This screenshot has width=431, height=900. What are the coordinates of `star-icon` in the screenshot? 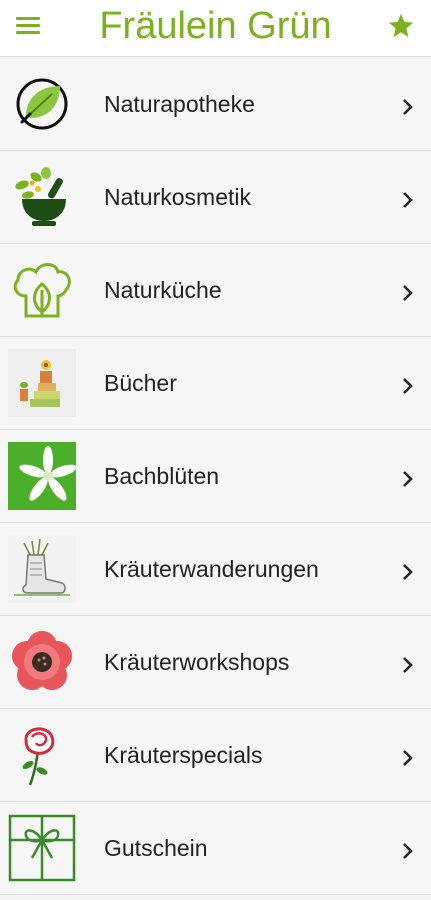 It's located at (401, 26).